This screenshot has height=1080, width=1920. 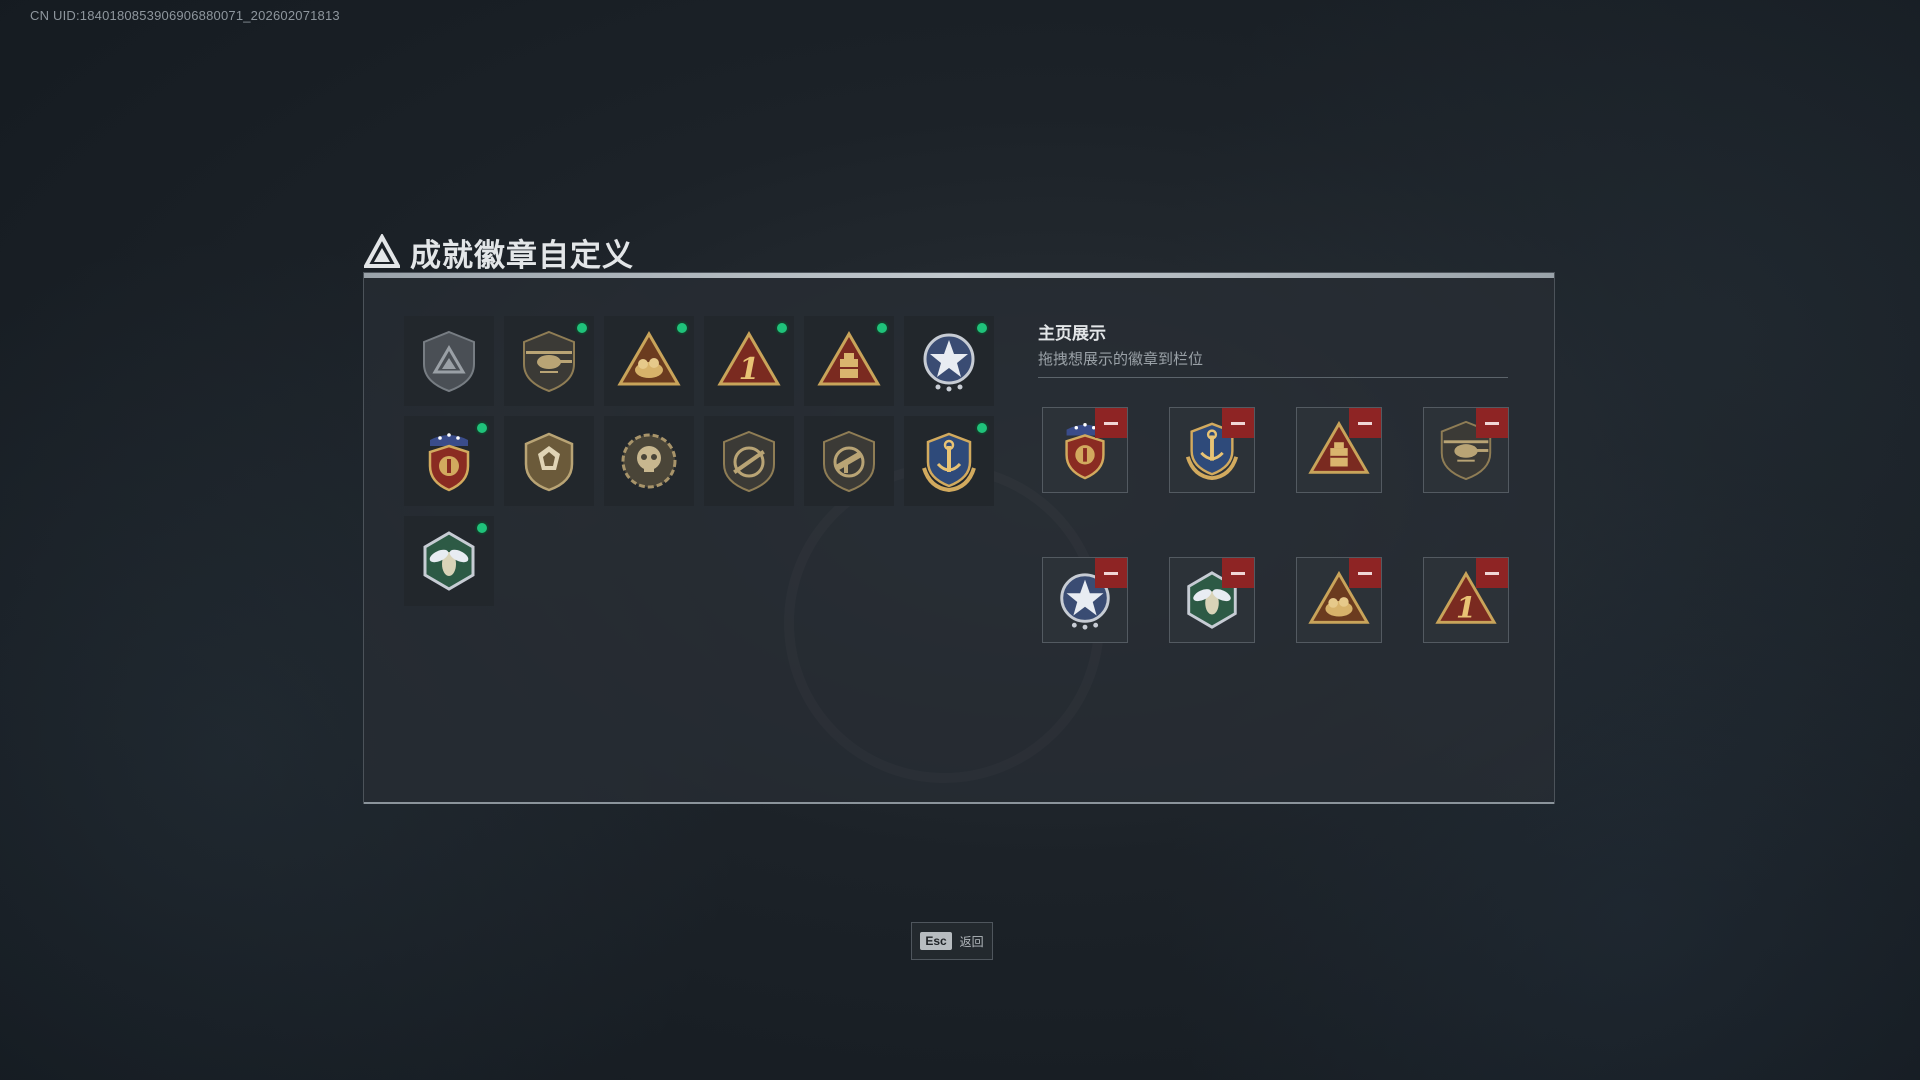 I want to click on anchor-wreath-shield-badge-icon, so click(x=949, y=462).